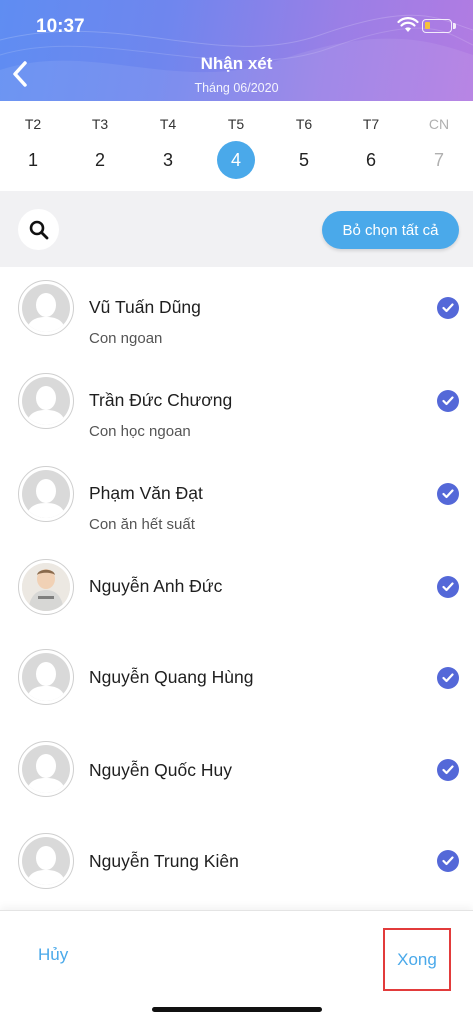  Describe the element at coordinates (371, 146) in the screenshot. I see `day-item: T7 6` at that location.